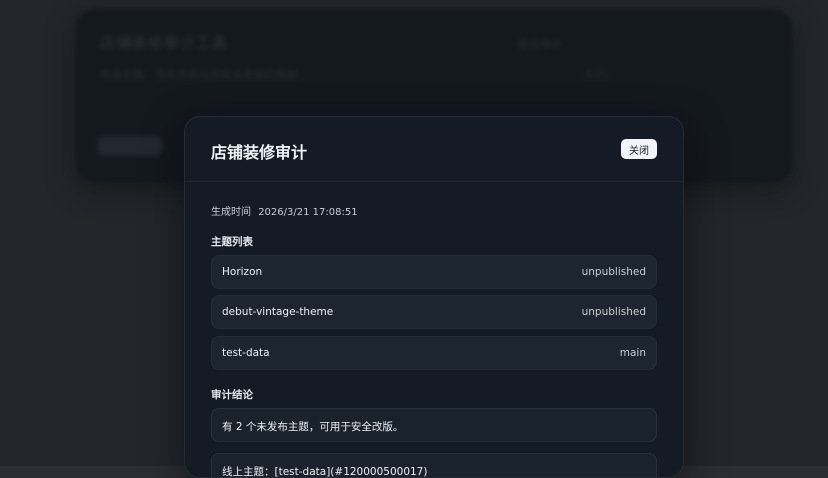 This screenshot has width=828, height=478. What do you see at coordinates (434, 425) in the screenshot?
I see `conclusion-item: 有 2 个未发布主题，可用于安全改版。` at bounding box center [434, 425].